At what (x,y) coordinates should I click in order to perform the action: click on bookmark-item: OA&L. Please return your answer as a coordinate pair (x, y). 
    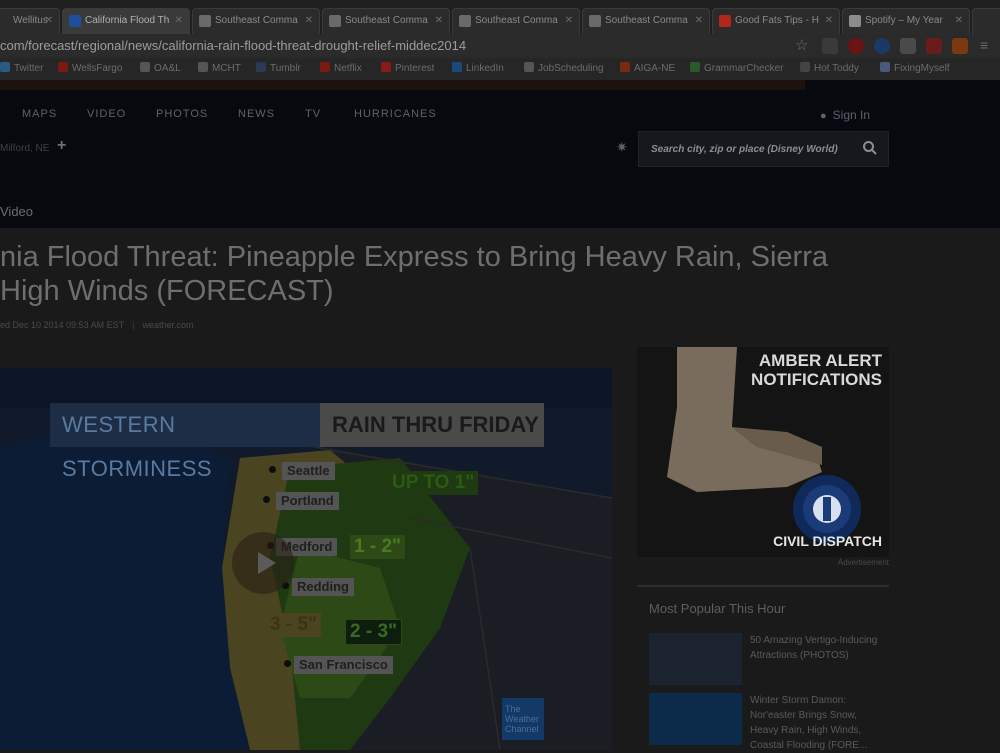
    Looking at the image, I should click on (160, 69).